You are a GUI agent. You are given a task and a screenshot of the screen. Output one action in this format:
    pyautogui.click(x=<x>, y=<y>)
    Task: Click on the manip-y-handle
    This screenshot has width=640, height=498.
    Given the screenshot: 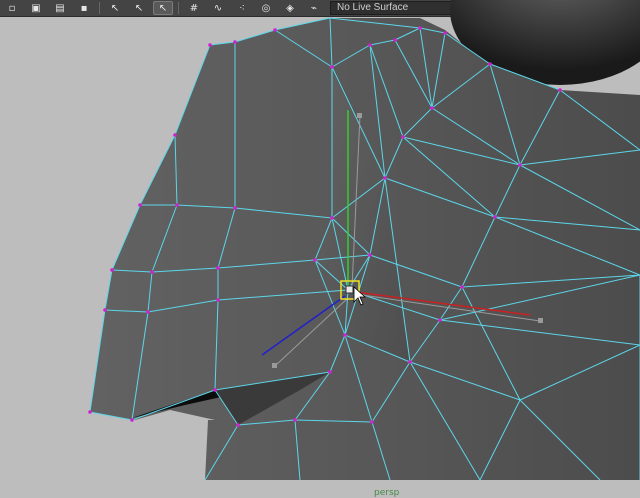 What is the action you would take?
    pyautogui.click(x=359, y=115)
    